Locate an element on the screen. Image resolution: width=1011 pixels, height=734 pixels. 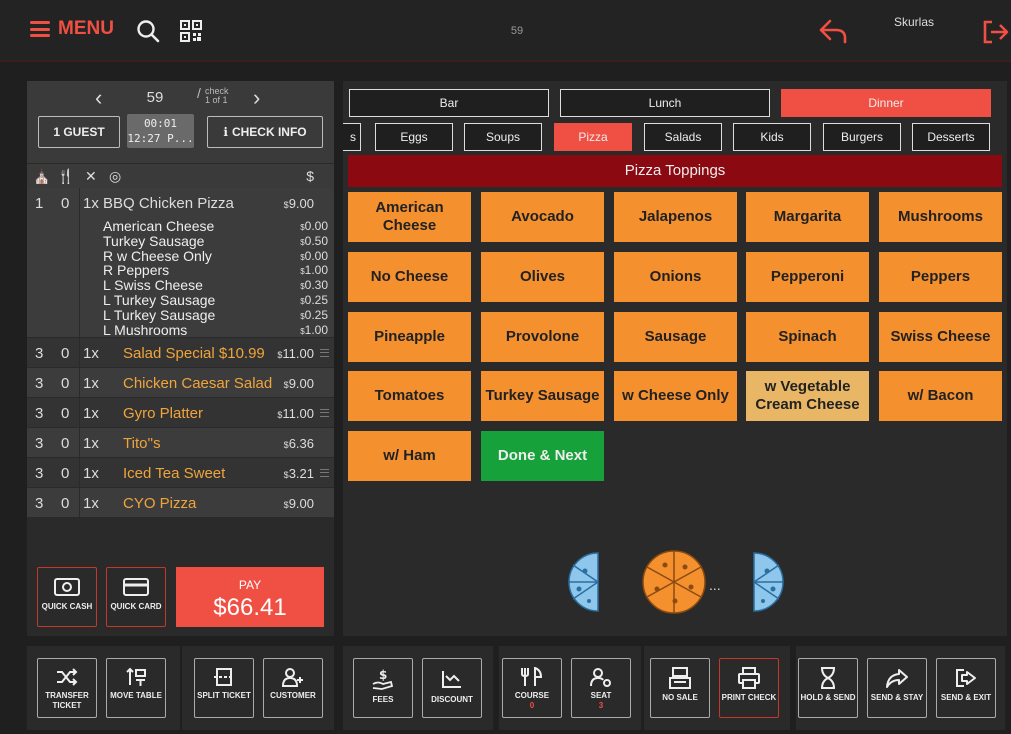
fees-icon: $ is located at coordinates (383, 679).